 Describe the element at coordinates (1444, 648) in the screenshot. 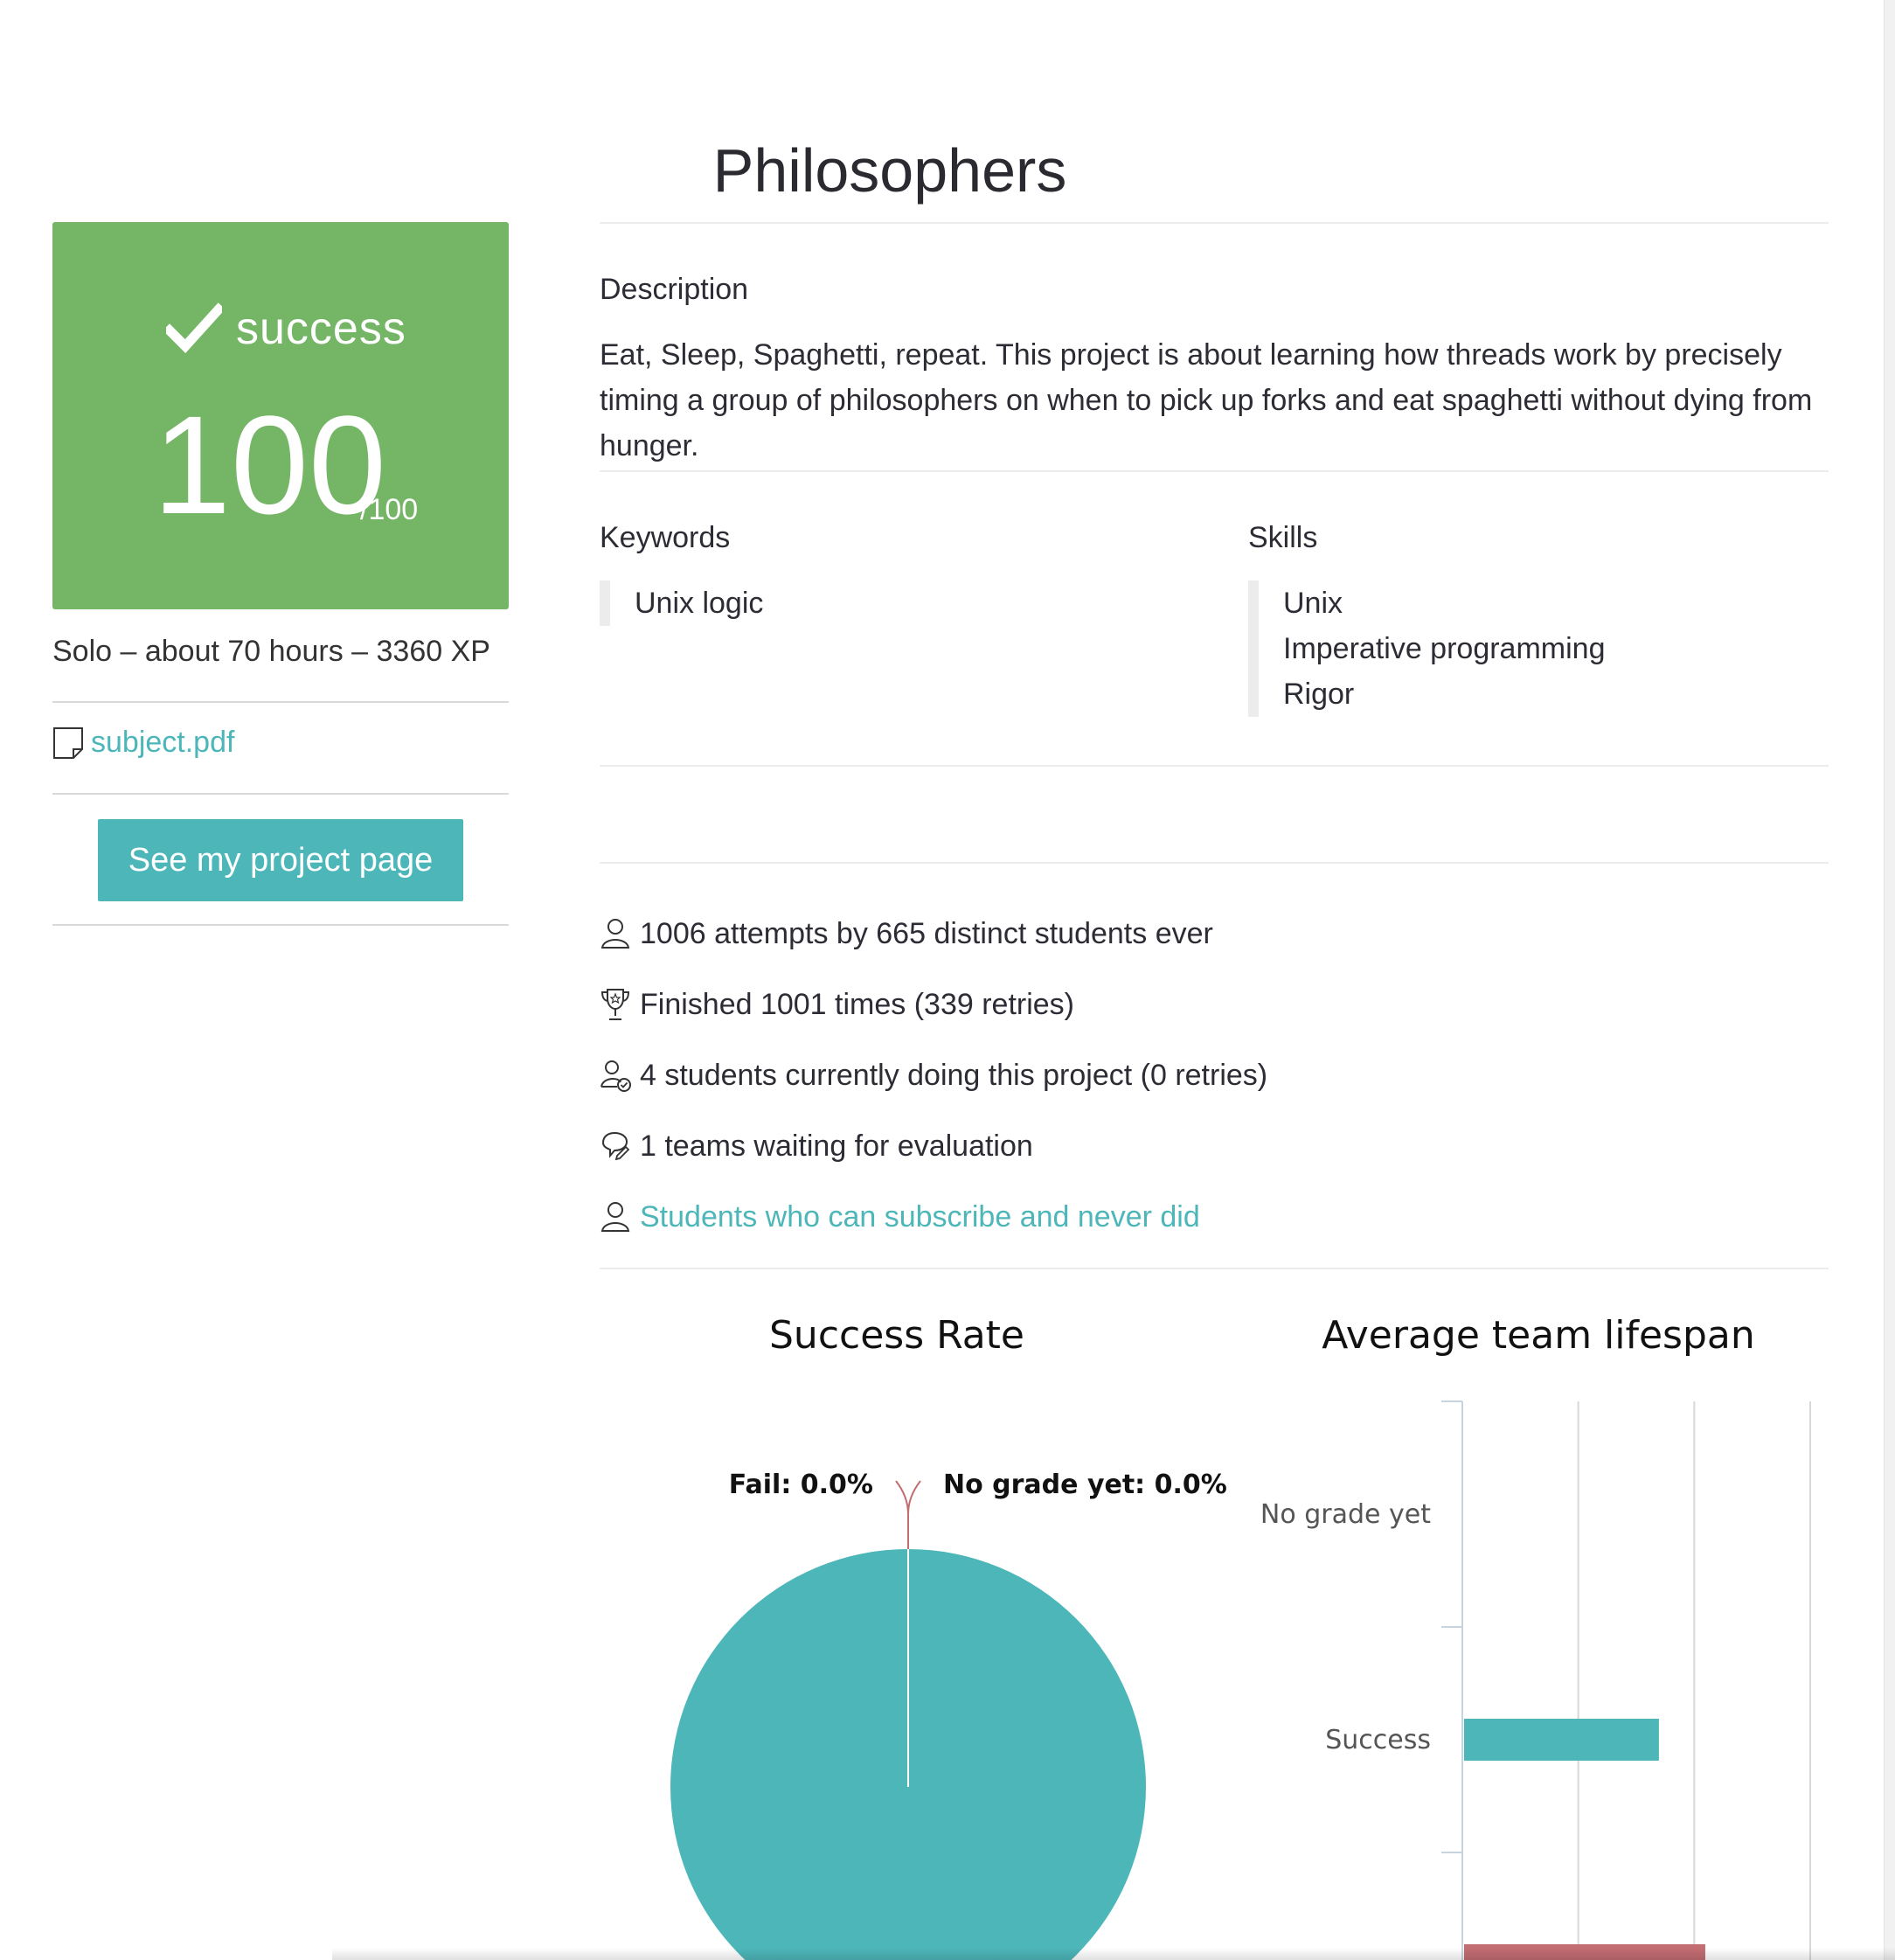

I see `skill-item: Imperative programming` at that location.